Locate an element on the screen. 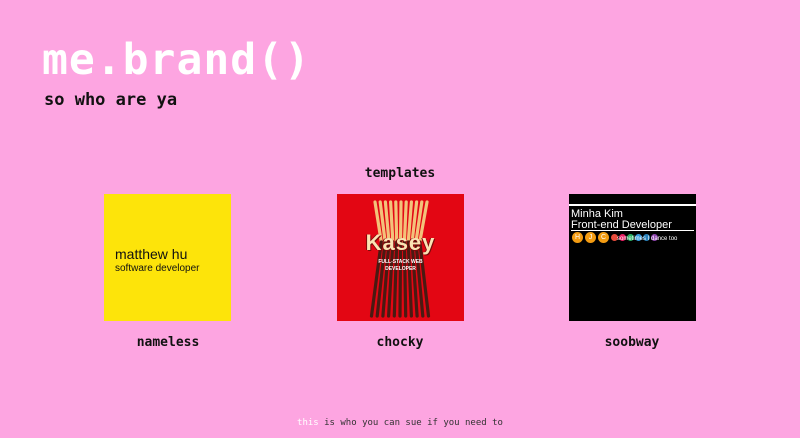  page-title: me.brand() is located at coordinates (176, 60).